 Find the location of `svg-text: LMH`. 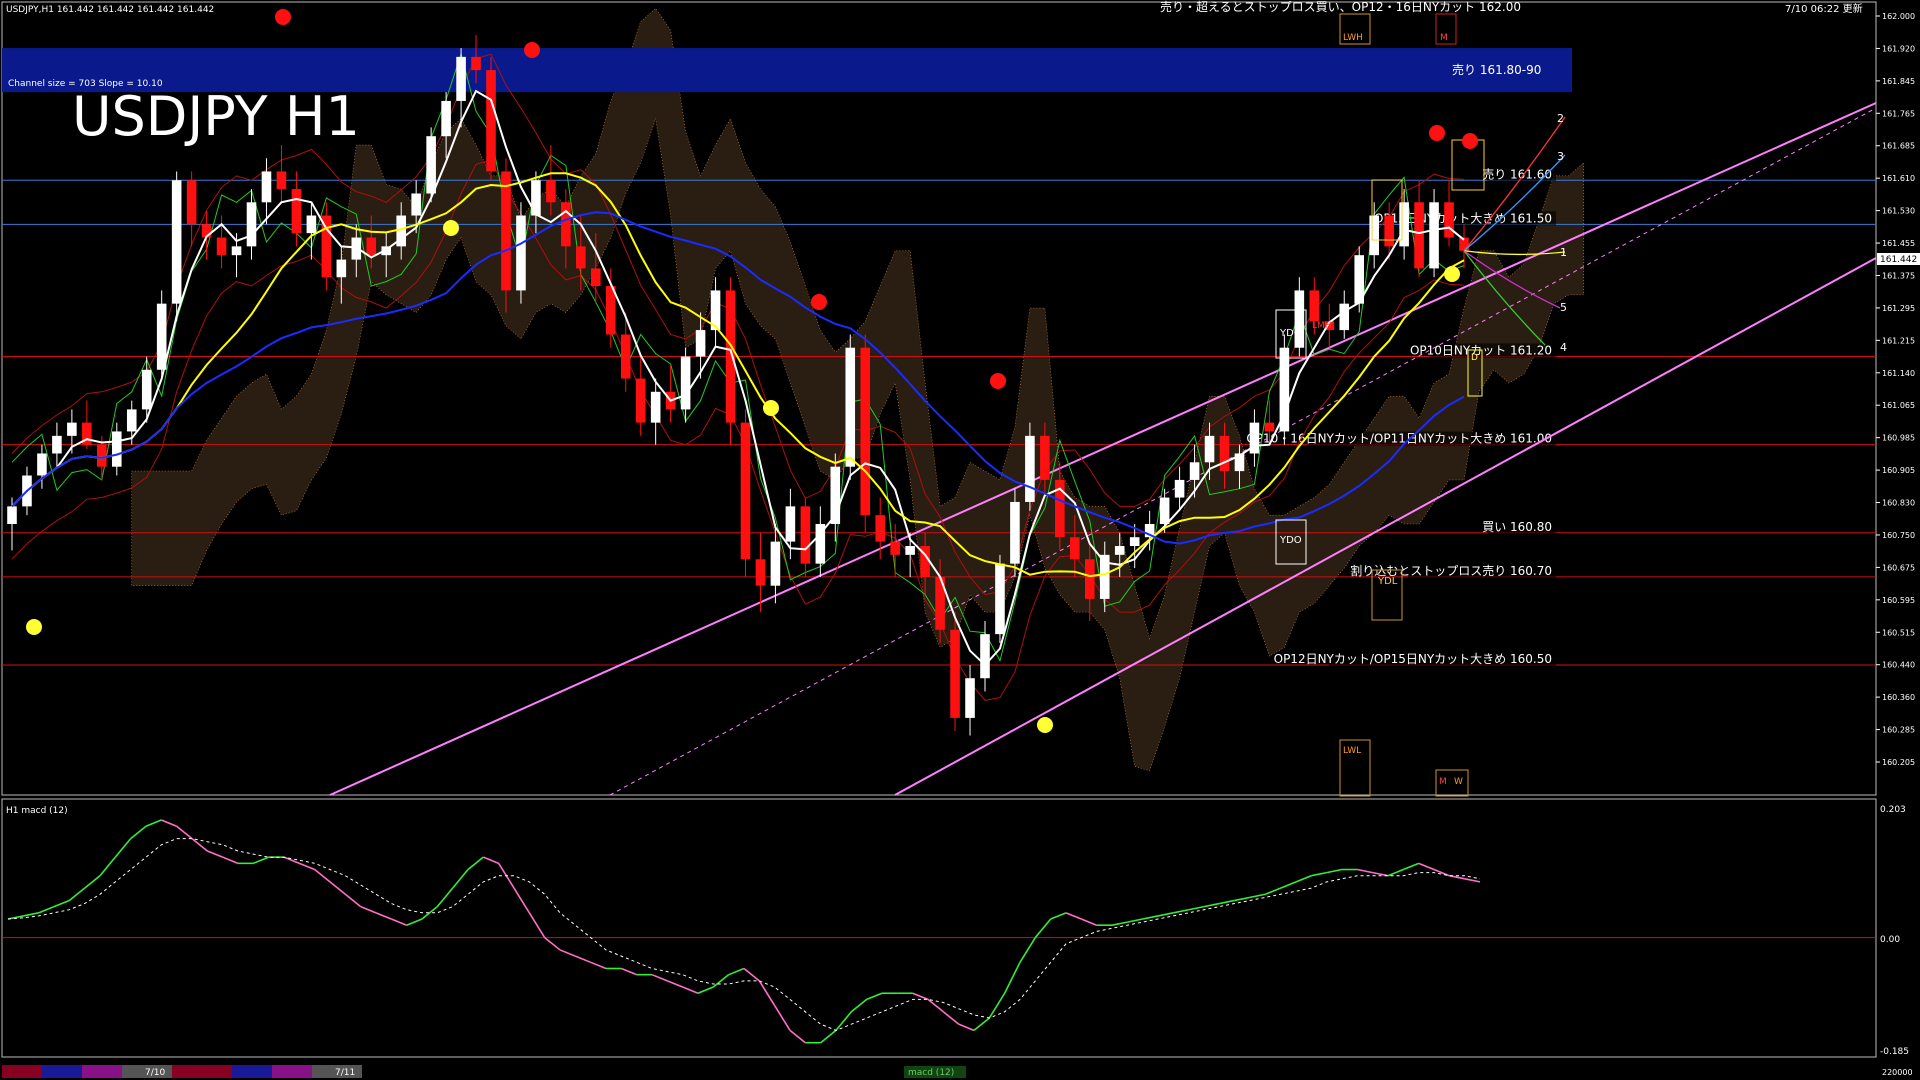

svg-text: LMH is located at coordinates (1322, 326).